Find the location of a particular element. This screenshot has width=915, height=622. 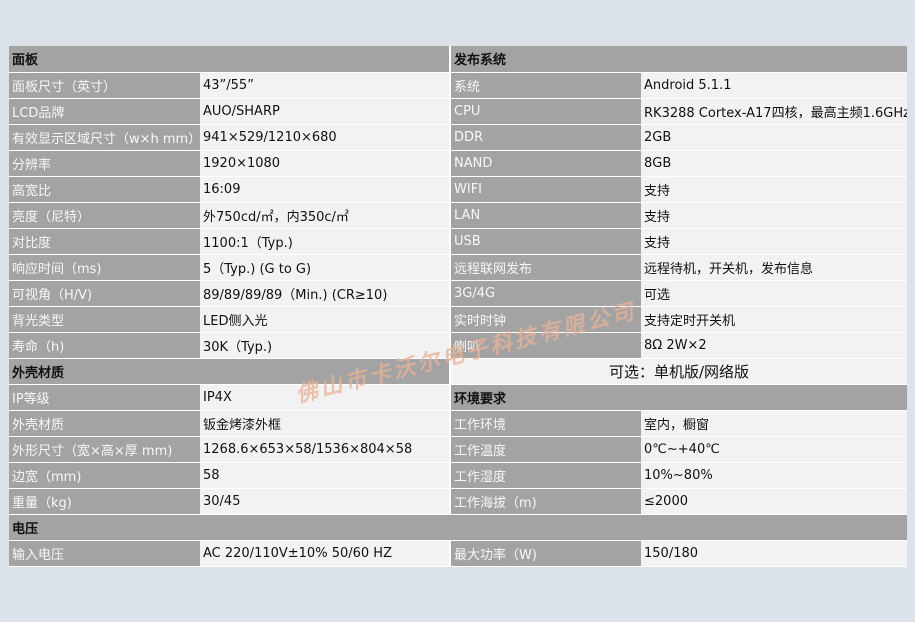

section-title-env: 环境要求 is located at coordinates (679, 397).